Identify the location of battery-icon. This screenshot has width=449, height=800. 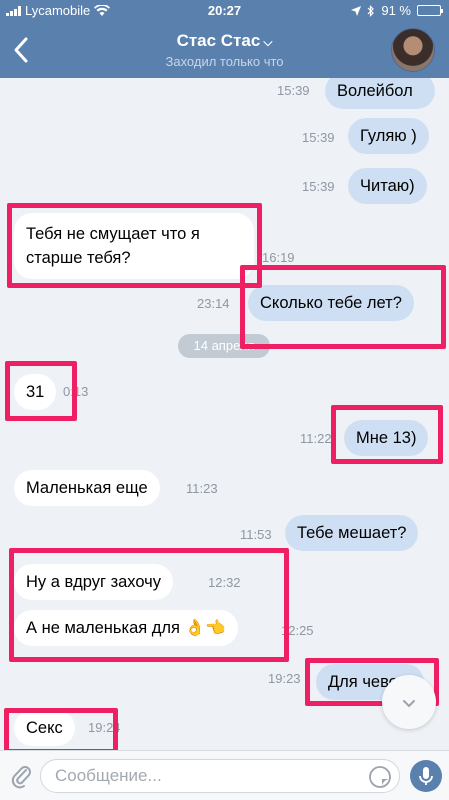
(430, 10).